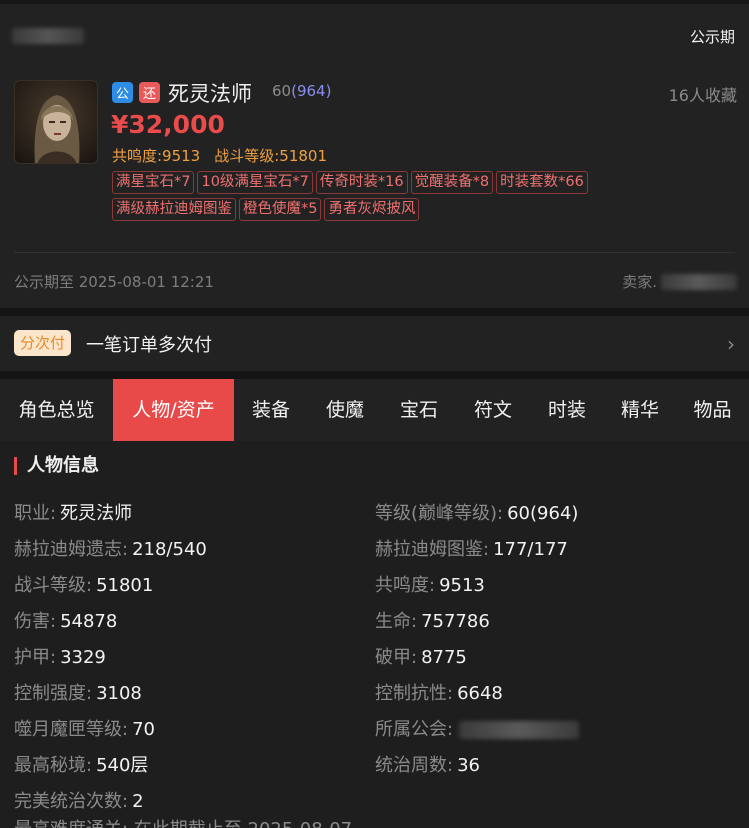  Describe the element at coordinates (703, 94) in the screenshot. I see `favorites-count: 16人收藏` at that location.